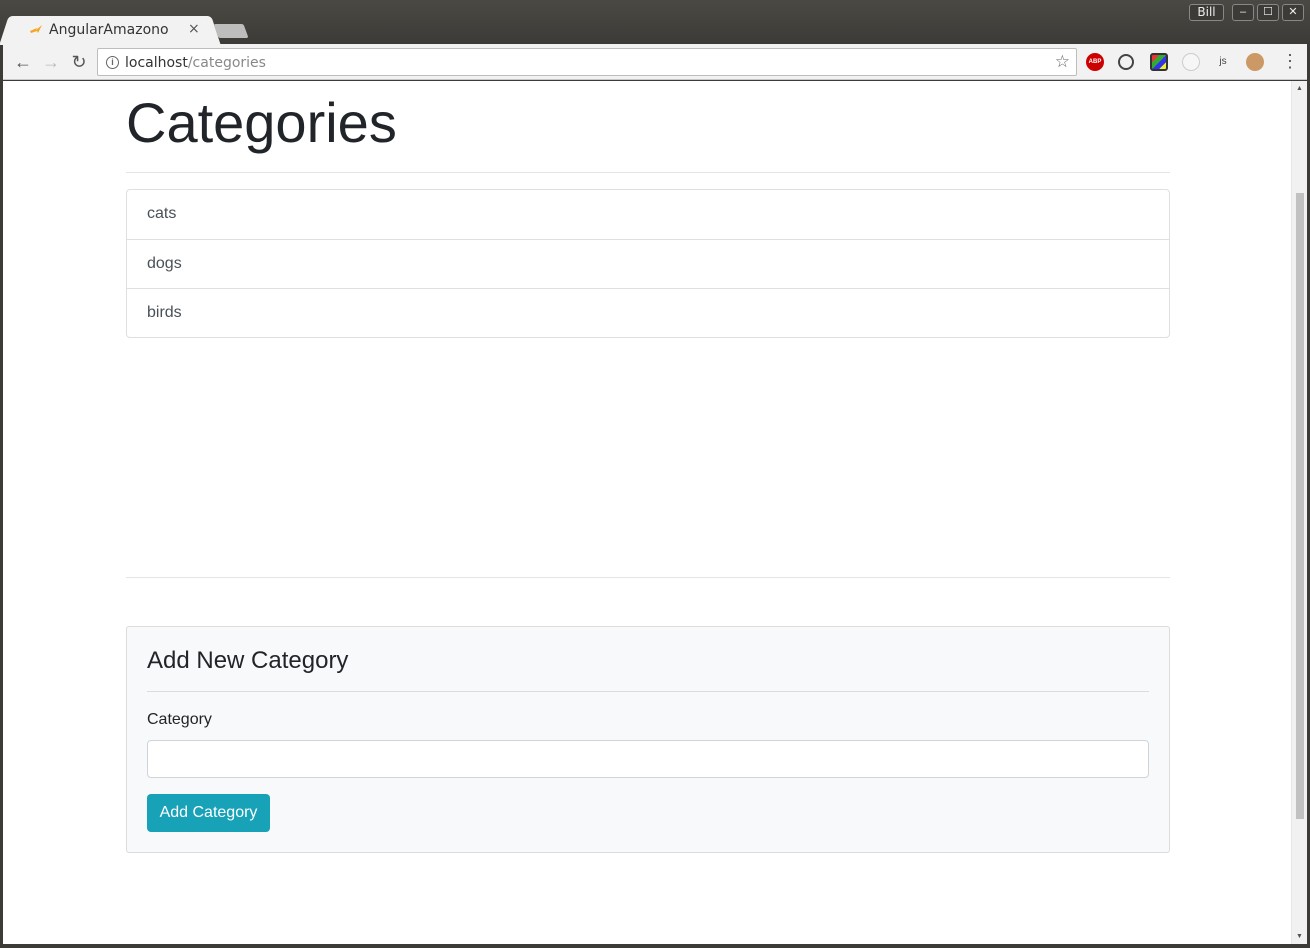 The image size is (1310, 948). What do you see at coordinates (1159, 62) in the screenshot?
I see `colorzilla-icon` at bounding box center [1159, 62].